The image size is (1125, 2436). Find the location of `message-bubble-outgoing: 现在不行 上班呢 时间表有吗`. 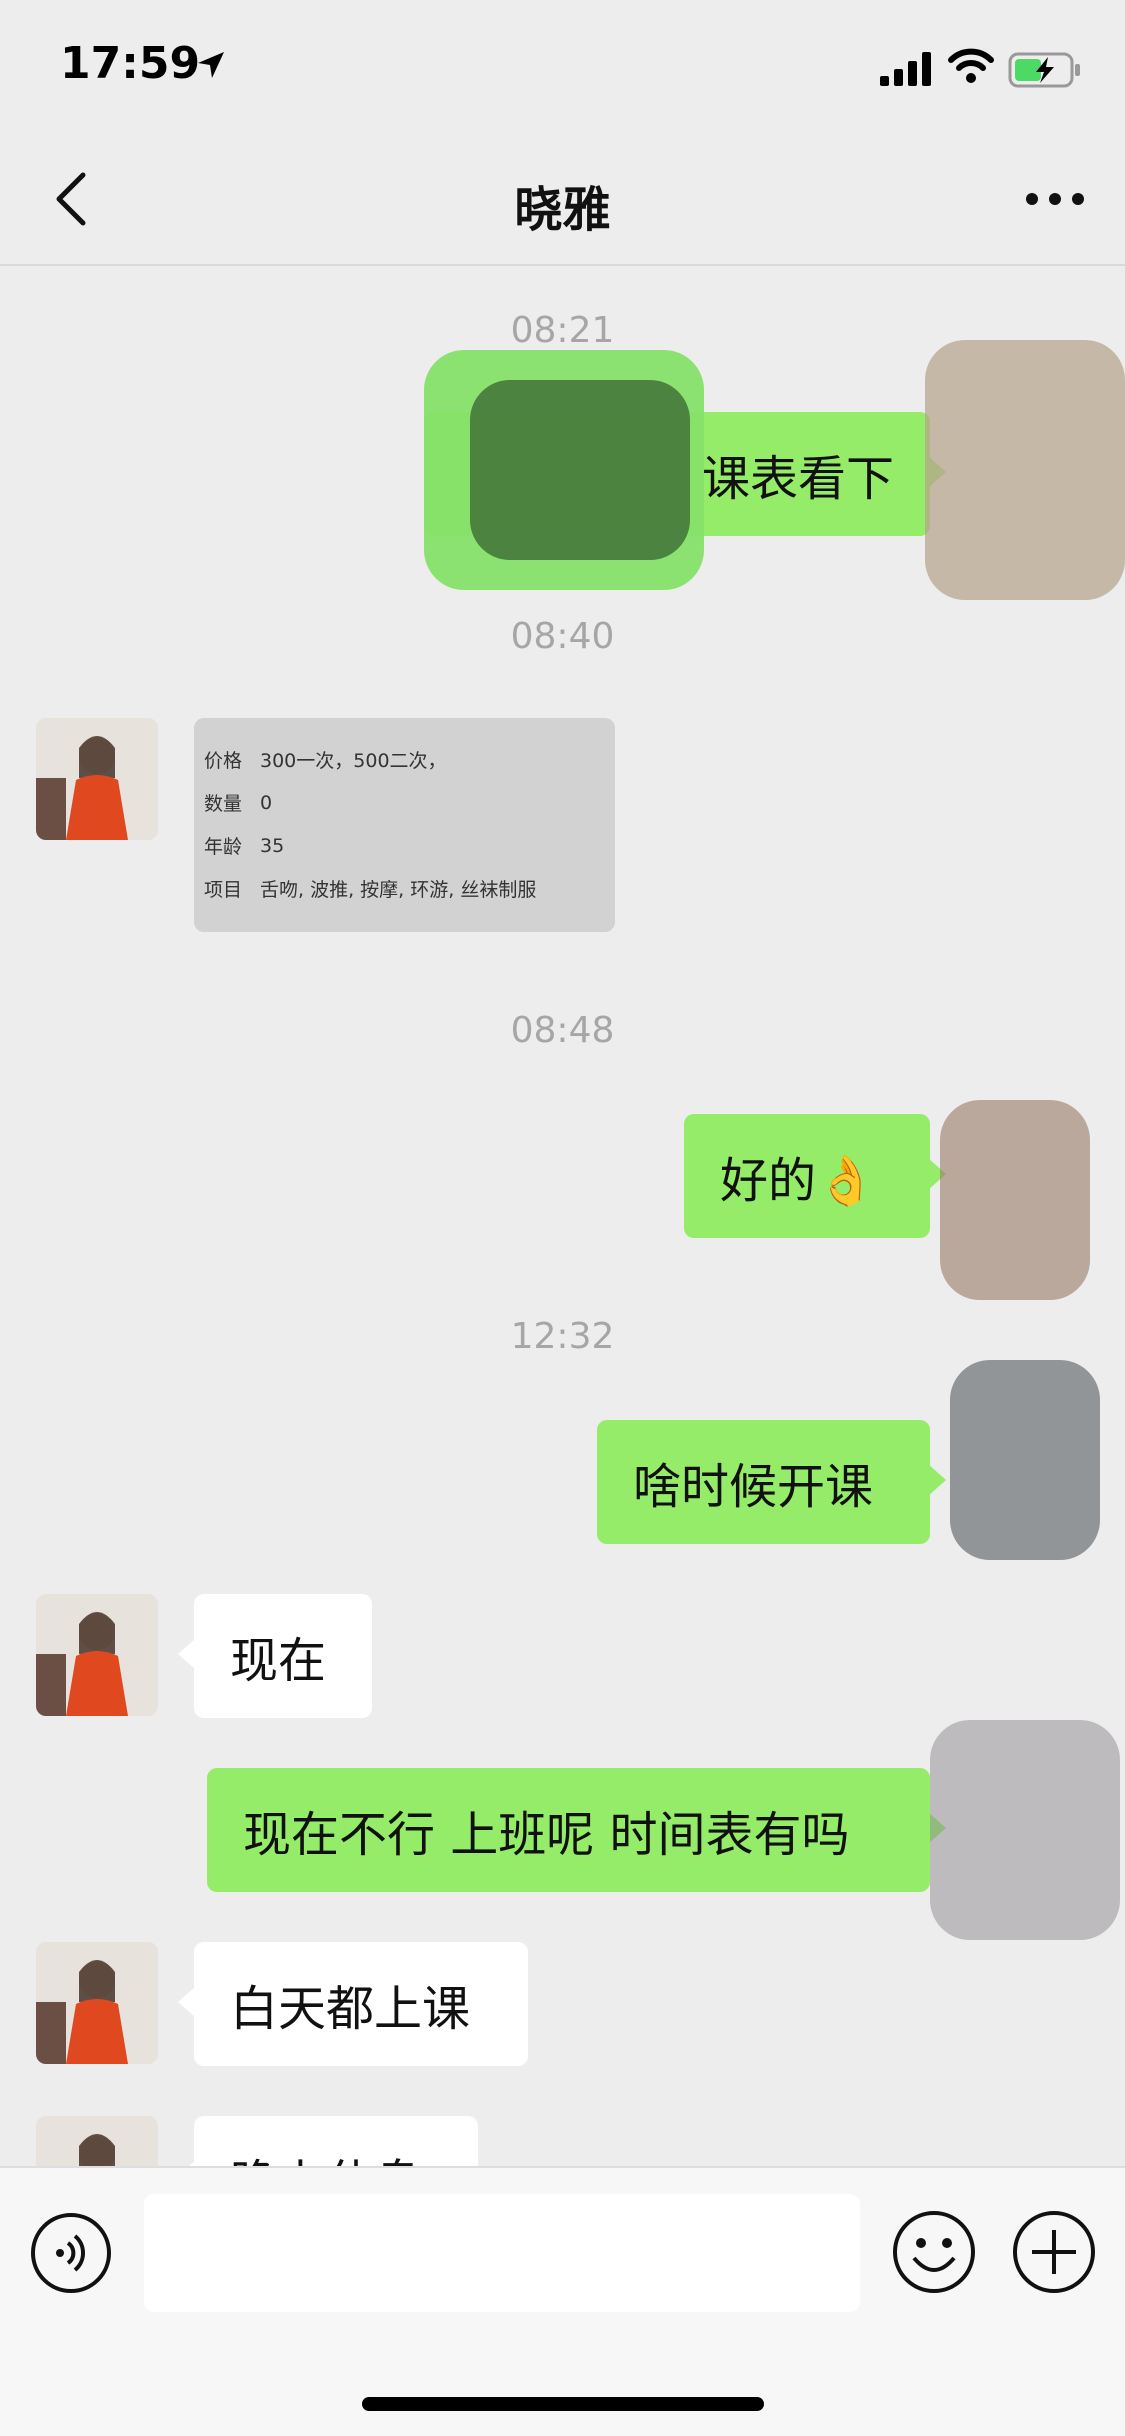

message-bubble-outgoing: 现在不行 上班呢 时间表有吗 is located at coordinates (576, 1830).